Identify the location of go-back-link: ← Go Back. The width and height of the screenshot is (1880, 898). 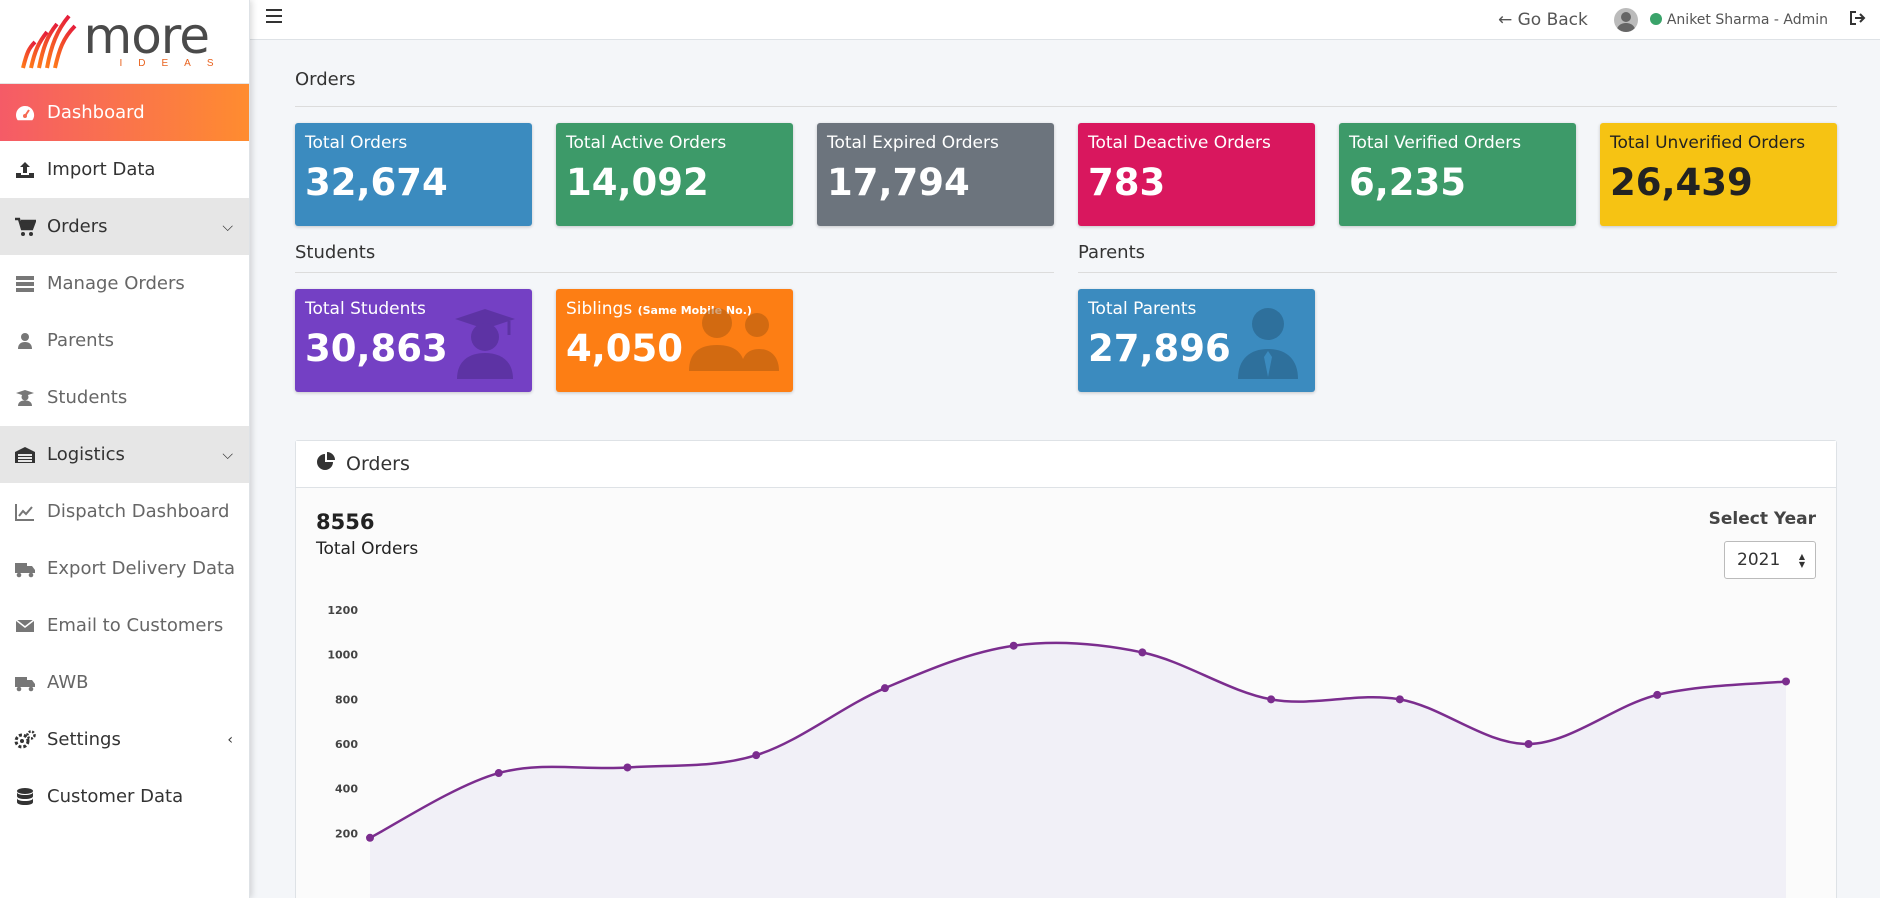
(1543, 20).